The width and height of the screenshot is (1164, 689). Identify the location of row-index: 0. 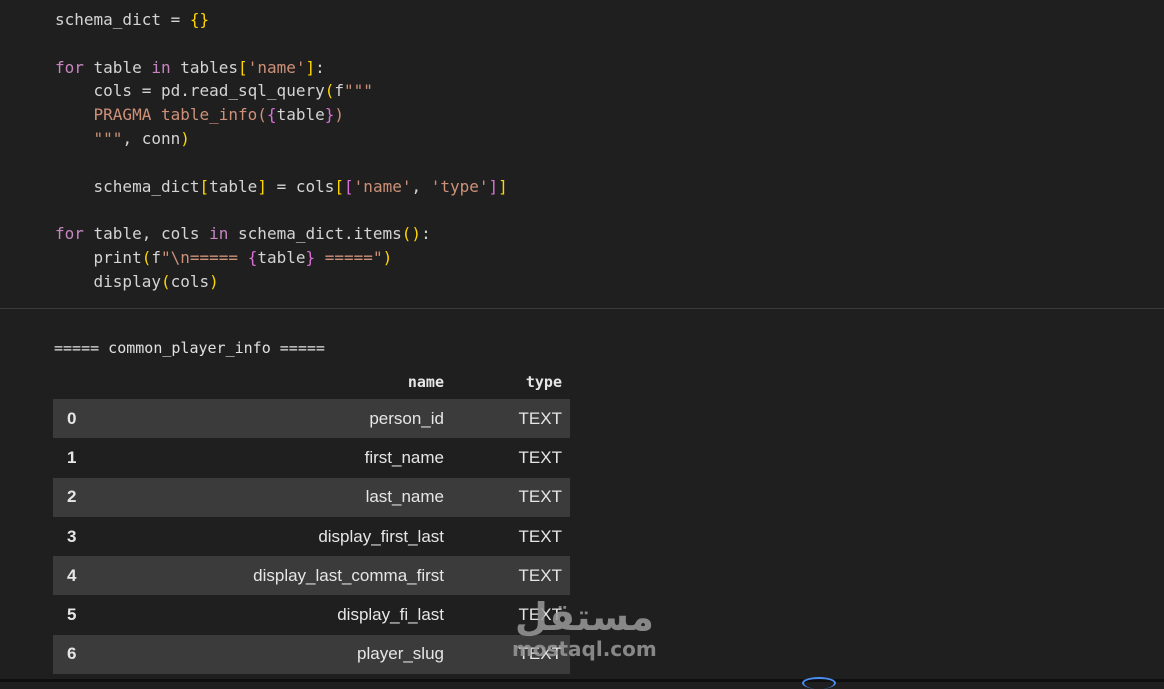
(100, 419).